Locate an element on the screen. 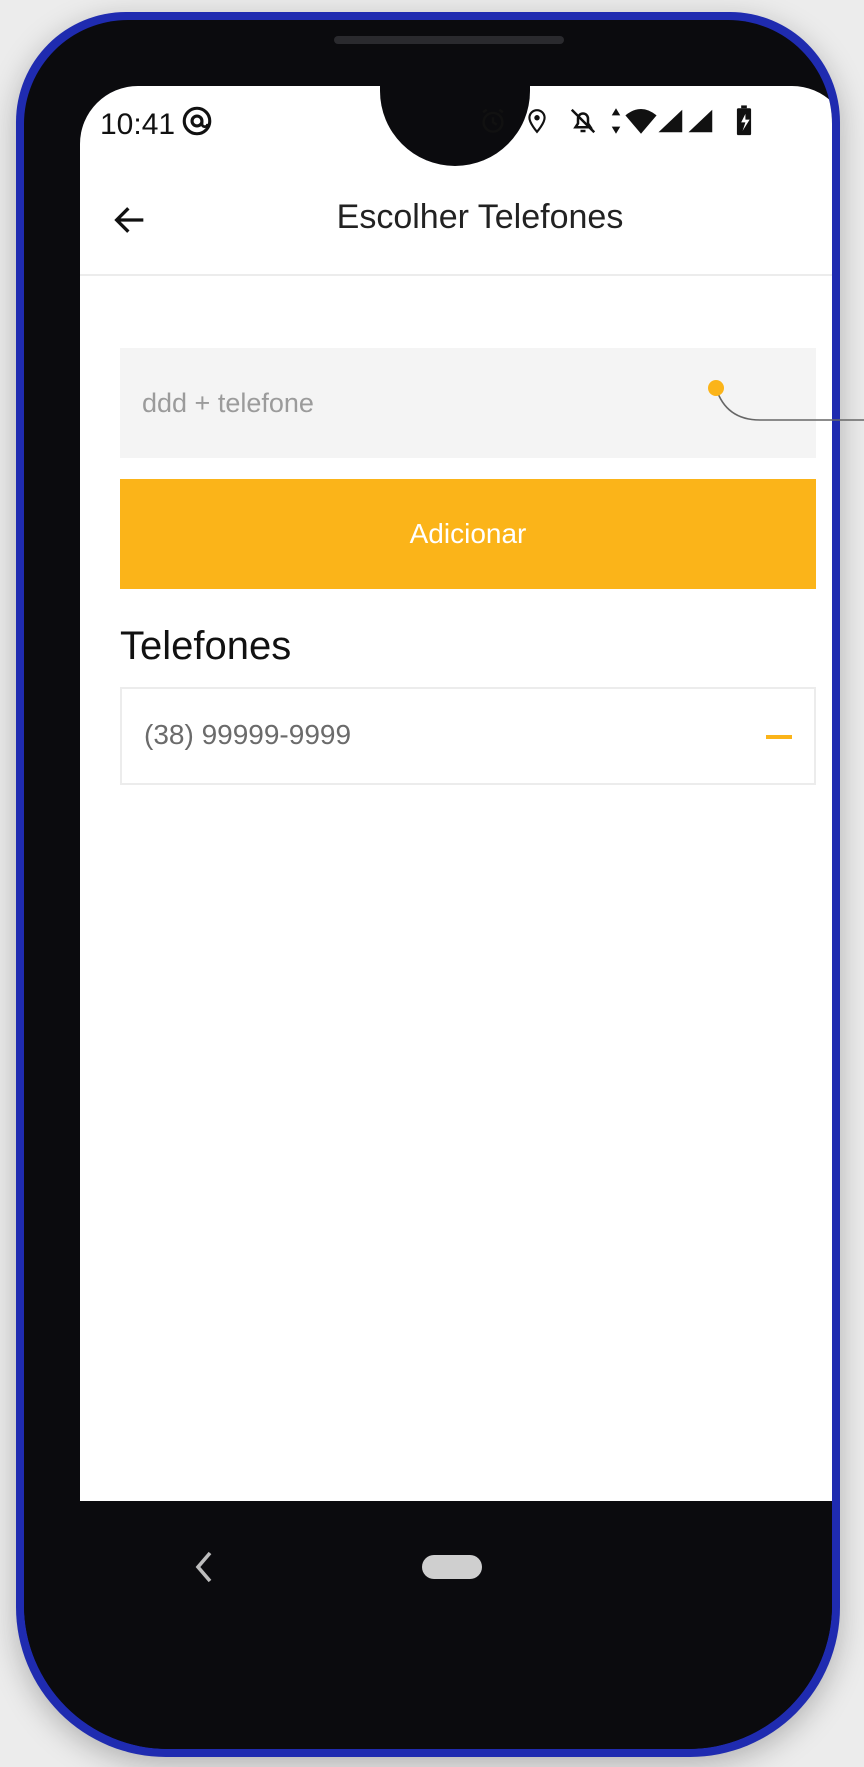  status-bar: 10:41 is located at coordinates (456, 126).